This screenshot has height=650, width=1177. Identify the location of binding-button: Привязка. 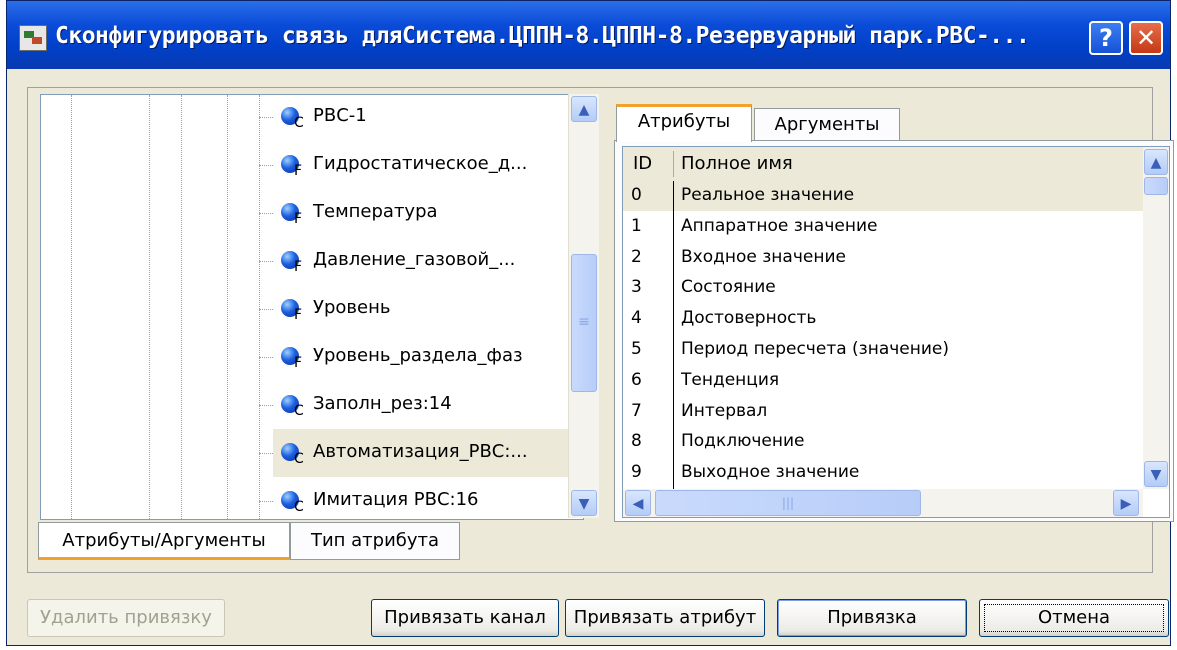
(872, 618).